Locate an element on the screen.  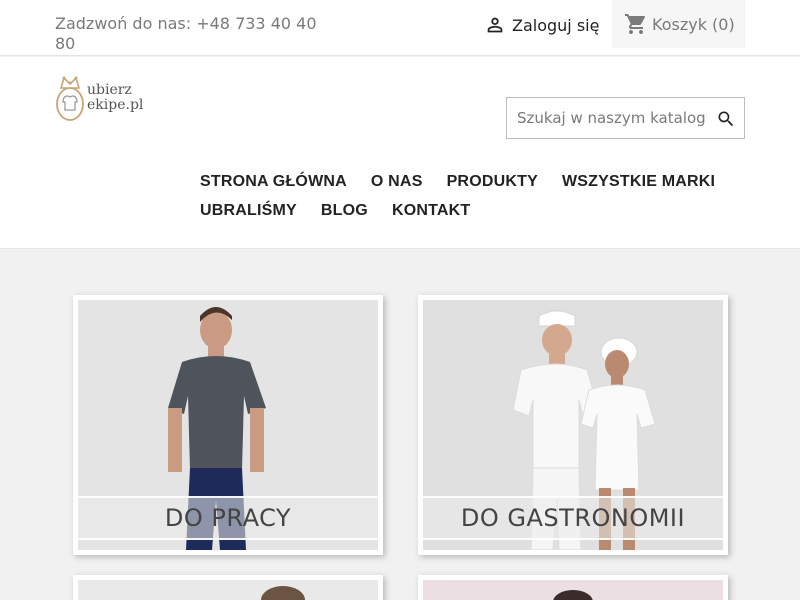
search-icon is located at coordinates (726, 119).